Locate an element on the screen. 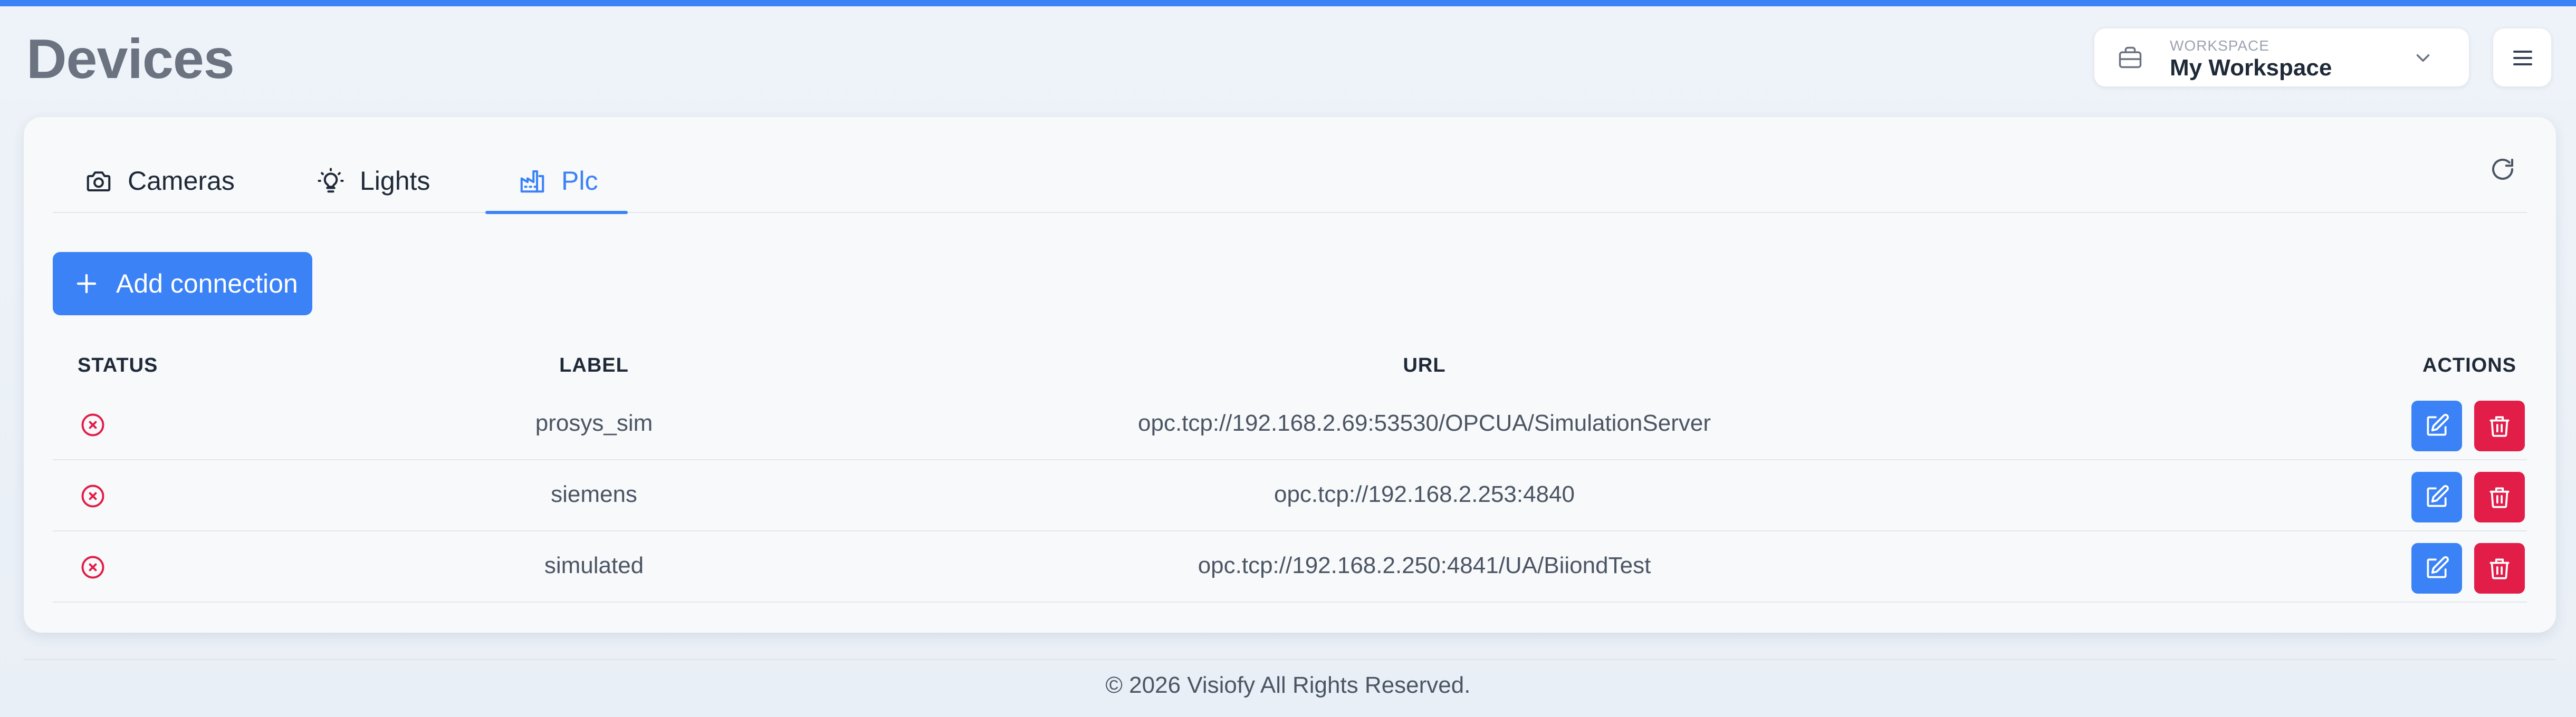 This screenshot has width=2576, height=717. top-accent-bar is located at coordinates (1288, 3).